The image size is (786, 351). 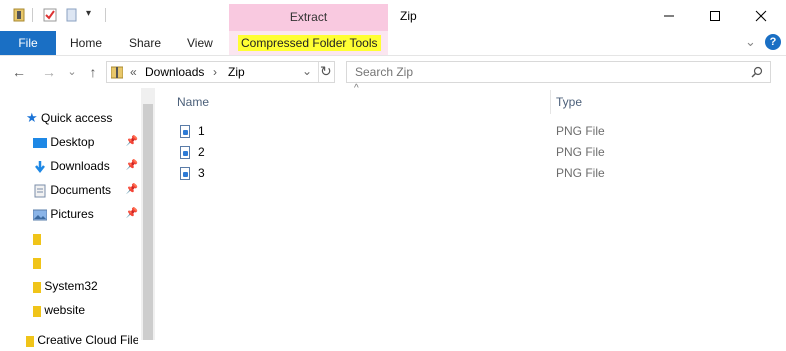 What do you see at coordinates (40, 215) in the screenshot?
I see `pictures-icon` at bounding box center [40, 215].